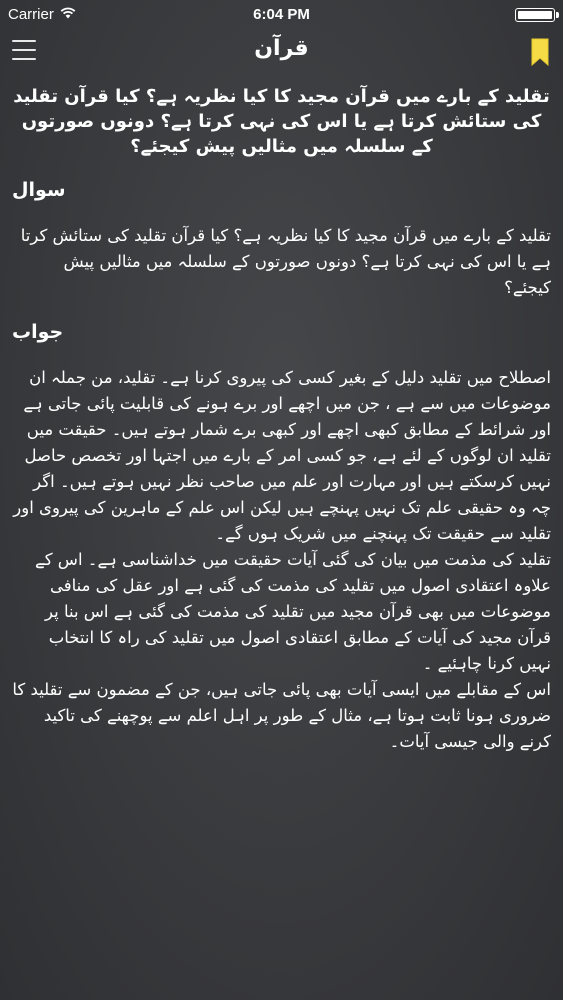 This screenshot has height=1000, width=563. What do you see at coordinates (38, 332) in the screenshot?
I see `answer-label: جواب` at bounding box center [38, 332].